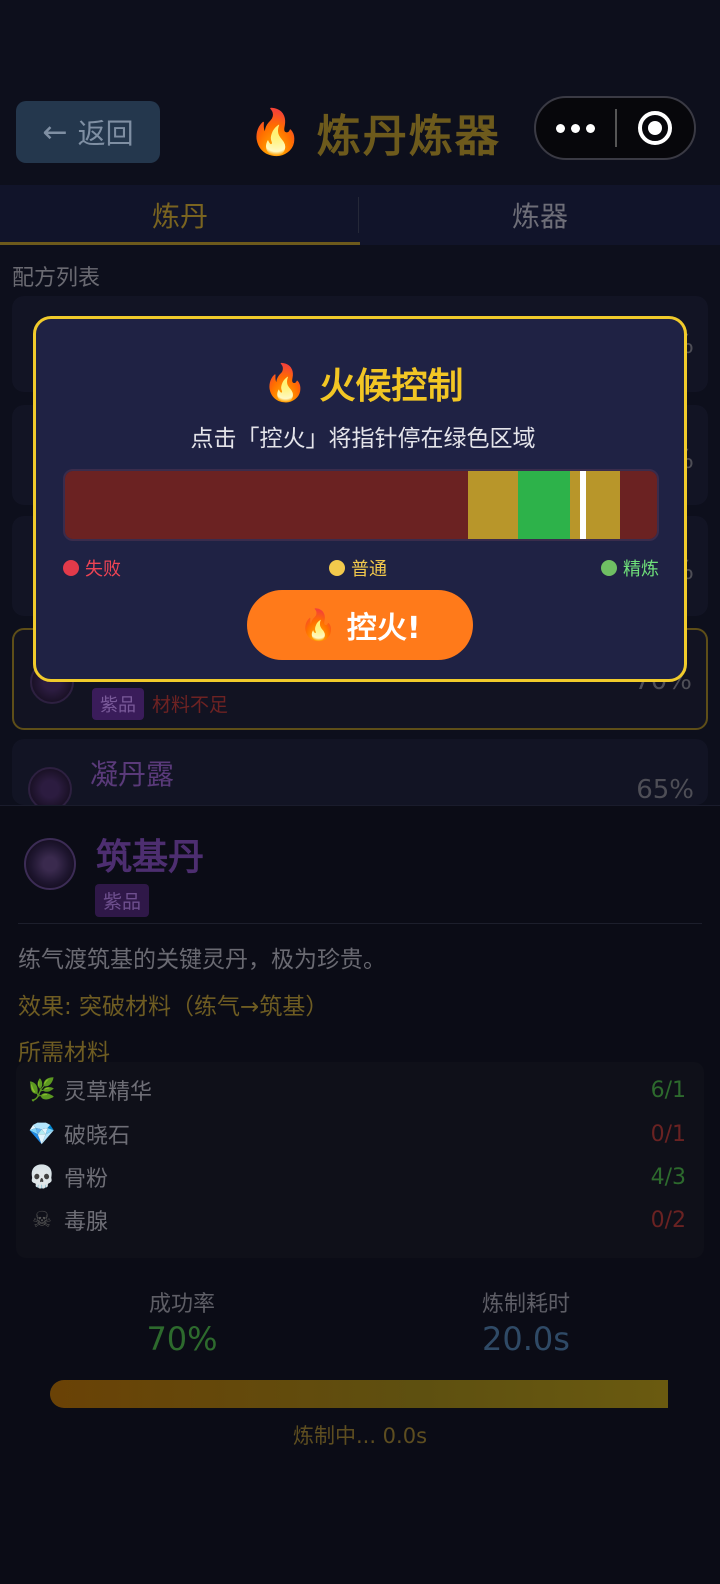  I want to click on materials-list: 🌿 灵草精华 6/1 💎 破晓石 0/1 💀 骨粉 4/3 ☠ 毒腺 0/2, so click(360, 1160).